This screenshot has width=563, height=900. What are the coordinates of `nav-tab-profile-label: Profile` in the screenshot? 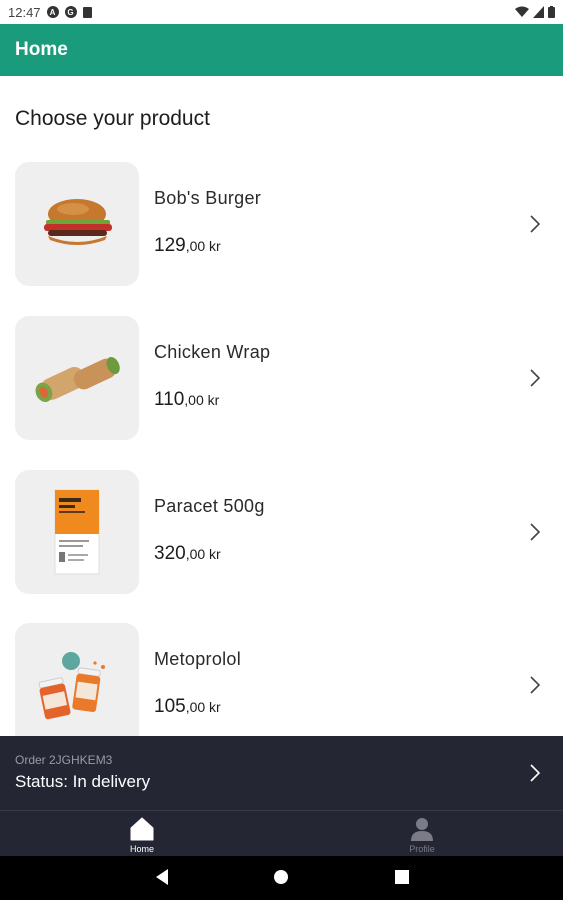 It's located at (422, 849).